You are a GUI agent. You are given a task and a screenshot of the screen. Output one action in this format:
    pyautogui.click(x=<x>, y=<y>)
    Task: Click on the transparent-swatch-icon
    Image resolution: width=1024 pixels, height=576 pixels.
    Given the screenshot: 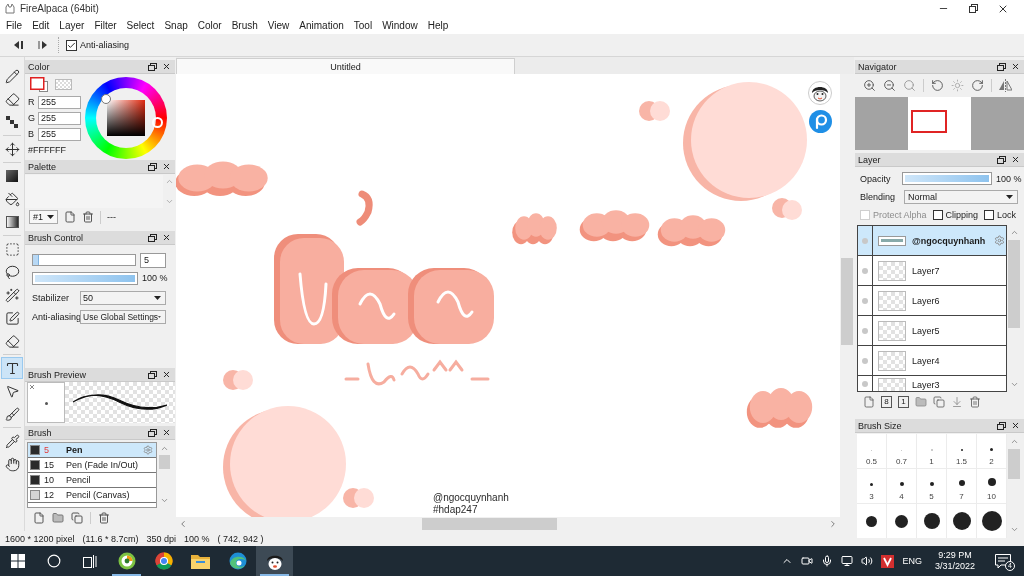 What is the action you would take?
    pyautogui.click(x=63, y=84)
    